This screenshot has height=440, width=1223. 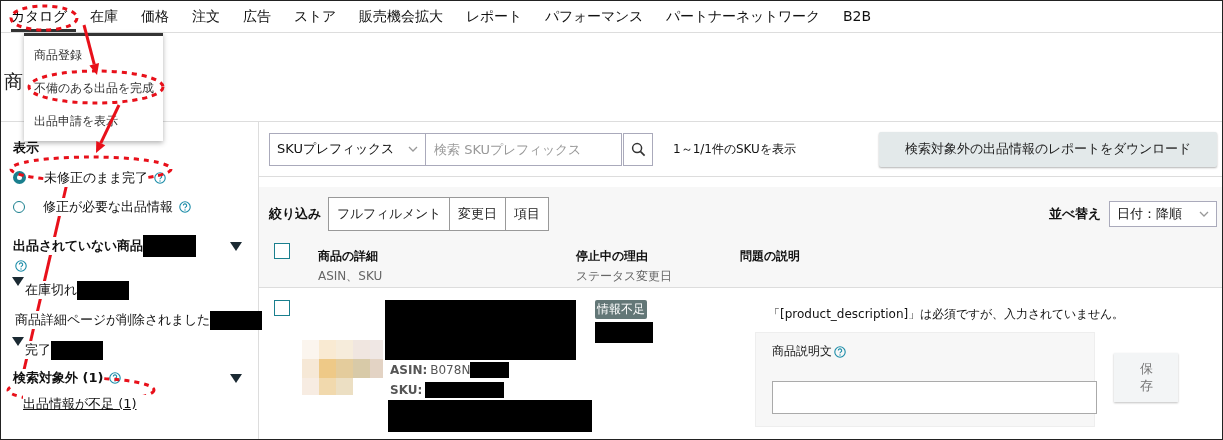 I want to click on search-field: 検索 SKUプレフィックス, so click(x=524, y=149).